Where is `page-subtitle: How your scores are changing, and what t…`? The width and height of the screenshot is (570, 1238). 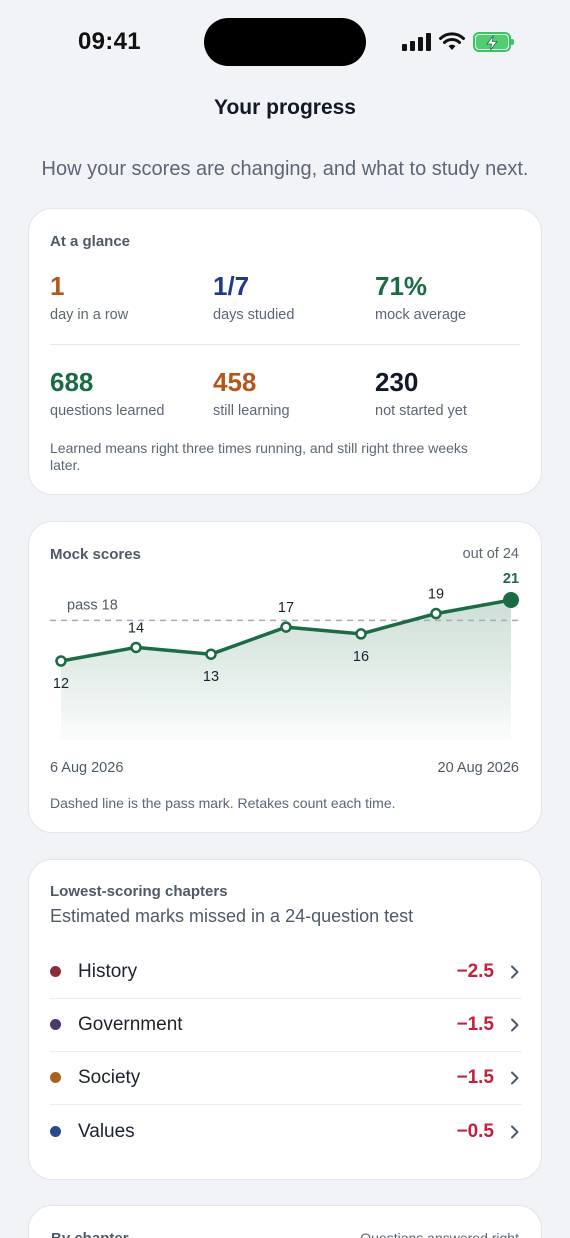
page-subtitle: How your scores are changing, and what t… is located at coordinates (285, 169).